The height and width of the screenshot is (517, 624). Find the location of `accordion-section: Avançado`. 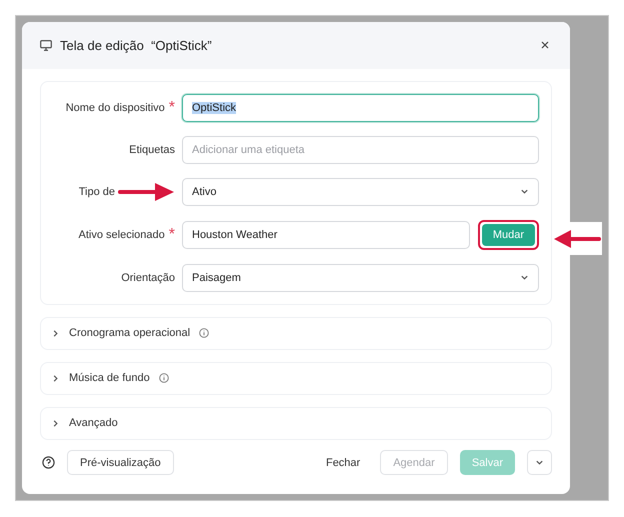

accordion-section: Avançado is located at coordinates (296, 423).